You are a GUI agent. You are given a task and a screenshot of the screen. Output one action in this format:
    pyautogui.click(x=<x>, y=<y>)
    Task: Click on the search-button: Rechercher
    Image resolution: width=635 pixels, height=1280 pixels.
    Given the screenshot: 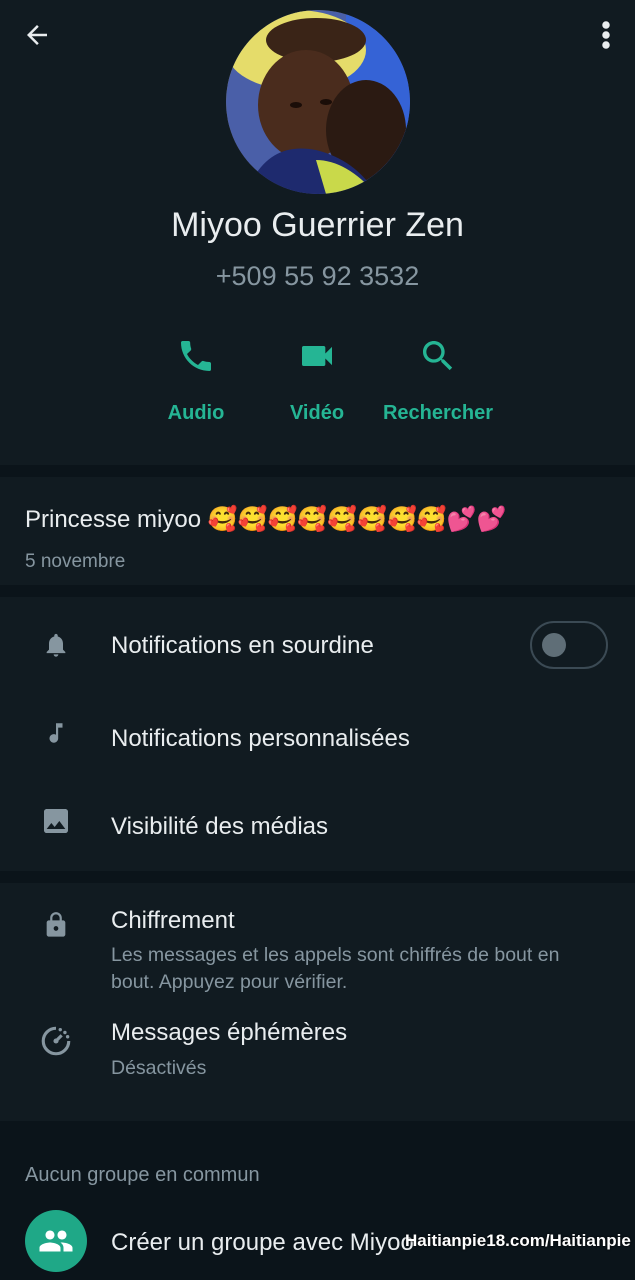 What is the action you would take?
    pyautogui.click(x=438, y=378)
    